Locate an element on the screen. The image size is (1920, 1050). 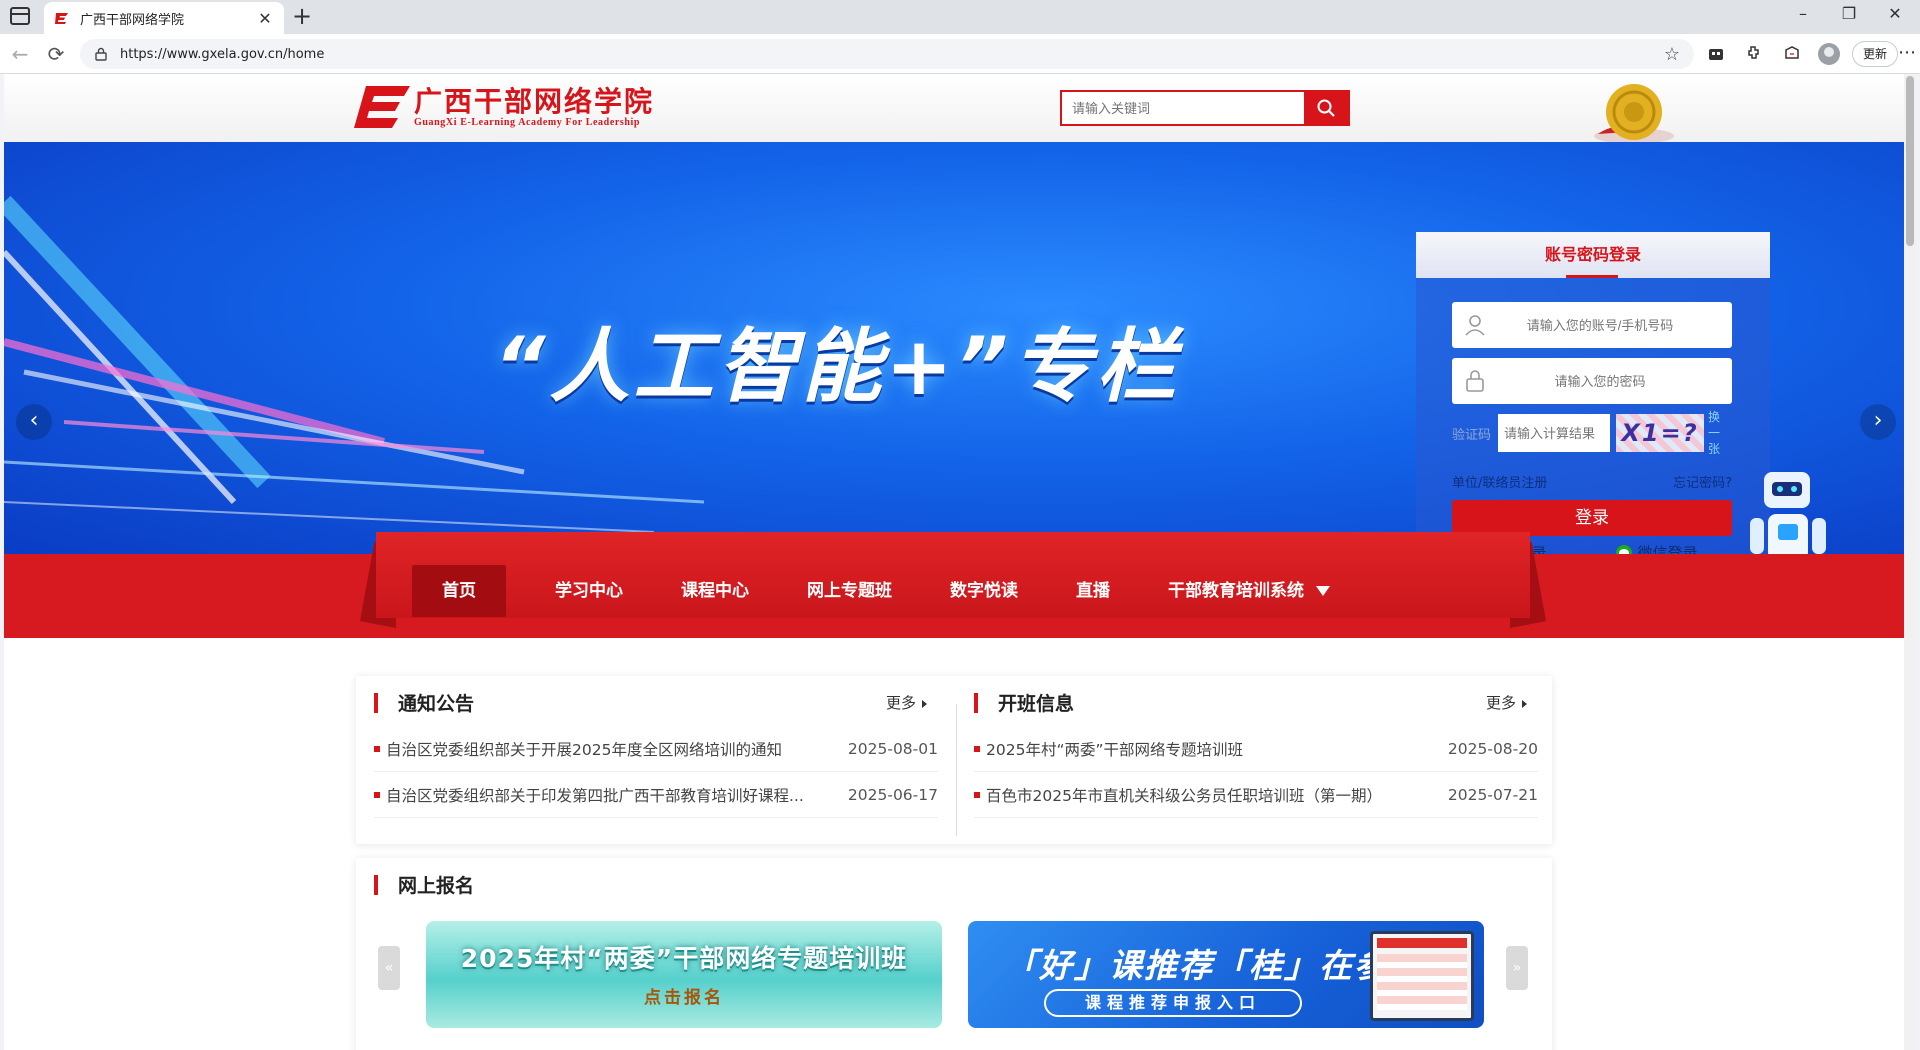
logo-mark-icon is located at coordinates (382, 107).